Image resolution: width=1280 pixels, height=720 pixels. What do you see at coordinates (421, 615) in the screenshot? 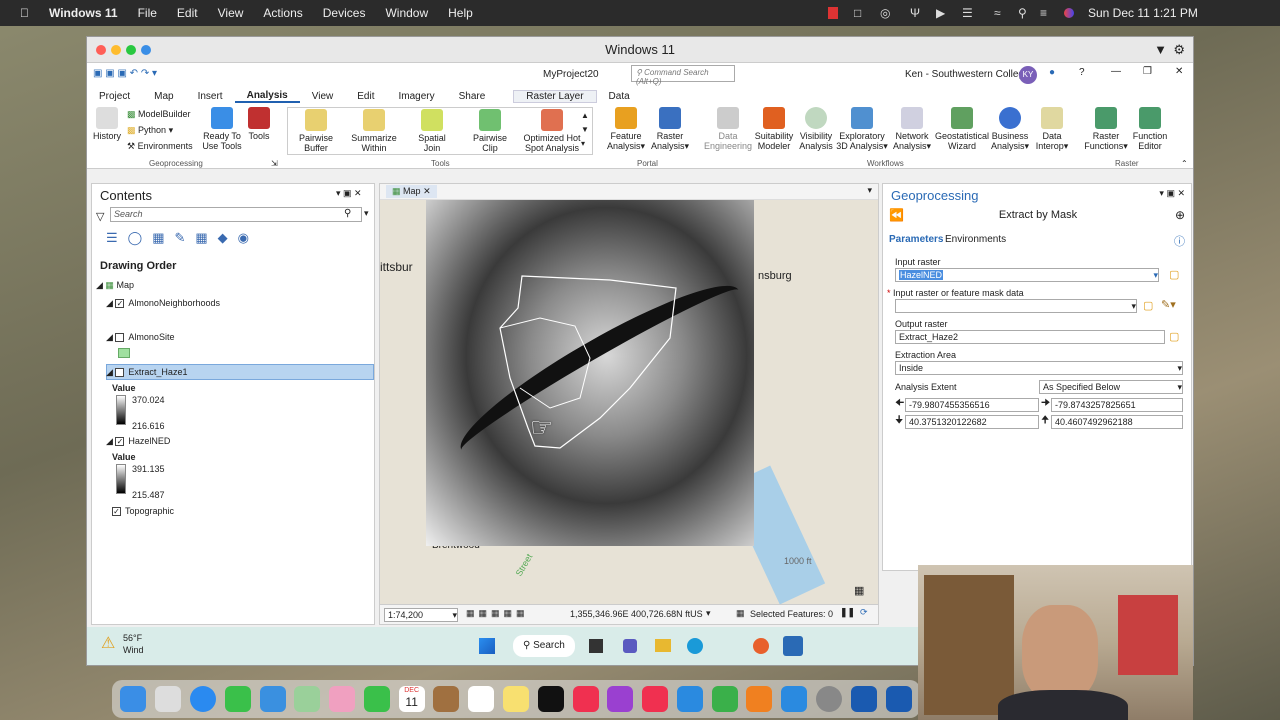
I see `scale-field: 1:74,200 ▾` at bounding box center [421, 615].